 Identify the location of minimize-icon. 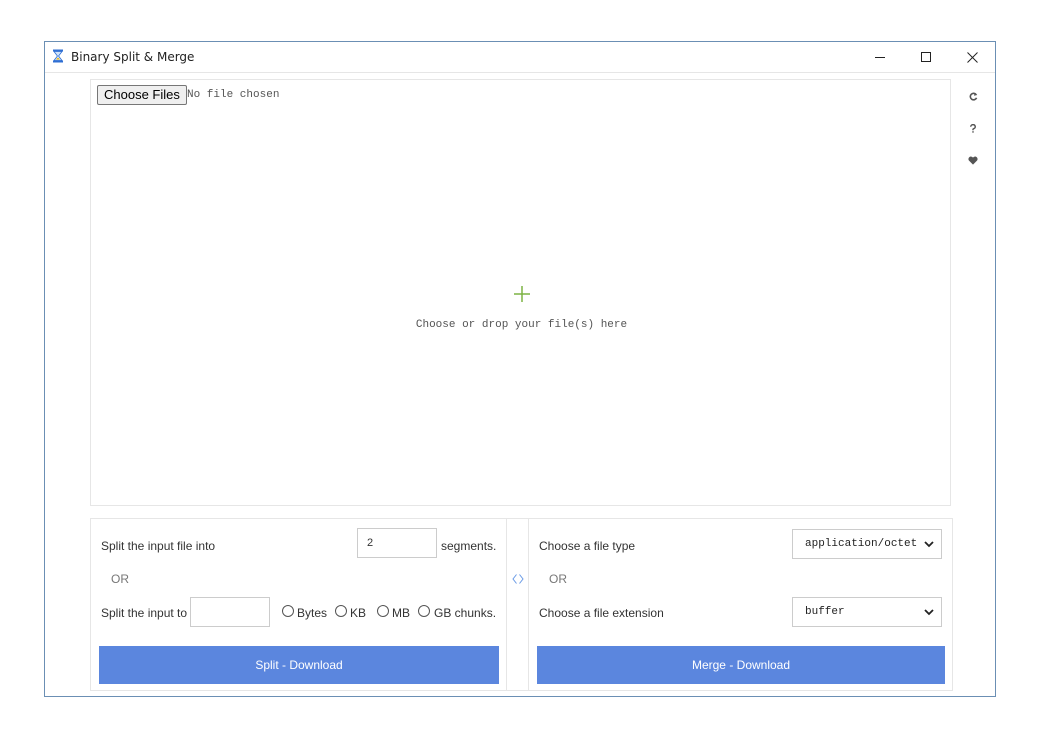
(880, 57).